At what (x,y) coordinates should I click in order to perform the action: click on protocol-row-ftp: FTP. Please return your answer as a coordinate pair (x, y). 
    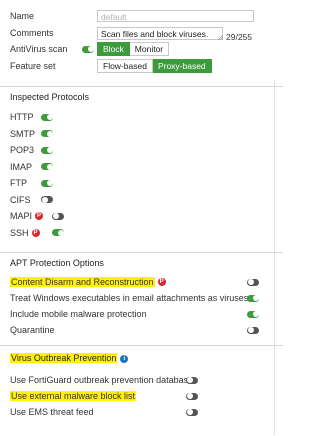
    Looking at the image, I should click on (18, 183).